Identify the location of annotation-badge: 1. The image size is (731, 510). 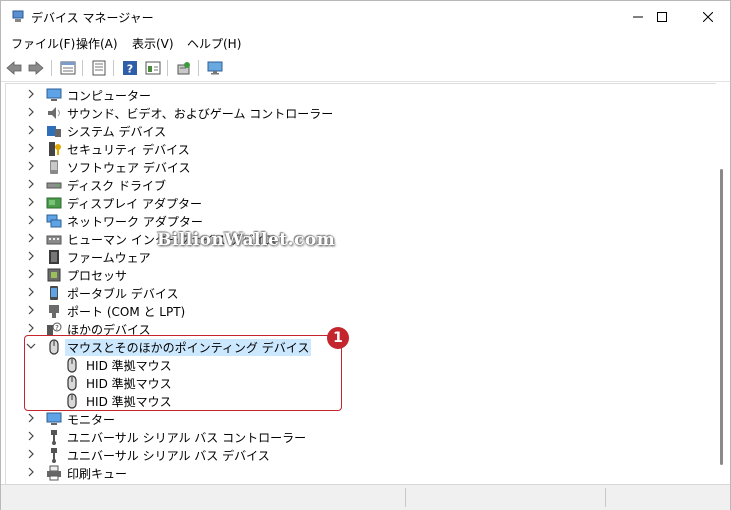
(338, 338).